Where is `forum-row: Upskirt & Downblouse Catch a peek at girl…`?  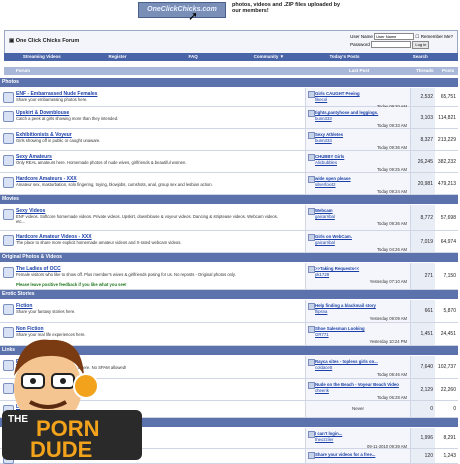
forum-row: Upskirt & Downblouse Catch a peek at girl… is located at coordinates (229, 118).